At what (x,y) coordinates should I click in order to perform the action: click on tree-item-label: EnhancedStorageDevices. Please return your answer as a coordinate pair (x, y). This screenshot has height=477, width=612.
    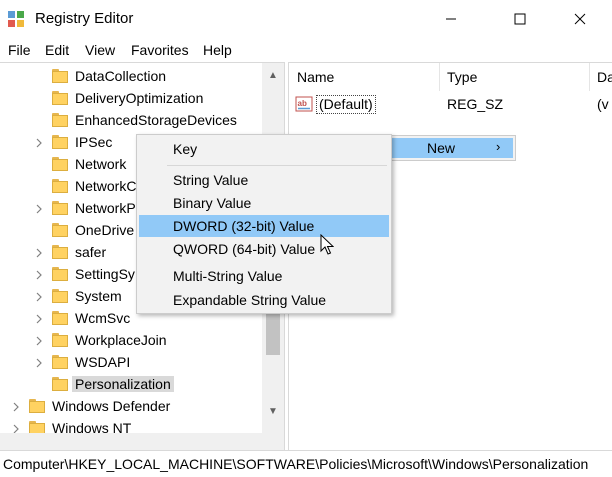
    Looking at the image, I should click on (156, 120).